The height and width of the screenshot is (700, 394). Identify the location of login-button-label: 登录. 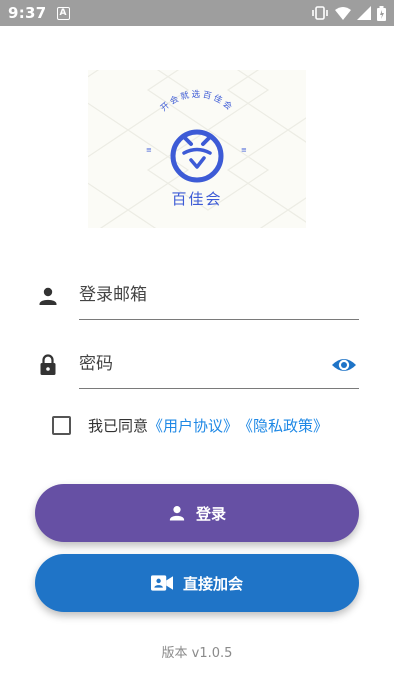
(210, 513).